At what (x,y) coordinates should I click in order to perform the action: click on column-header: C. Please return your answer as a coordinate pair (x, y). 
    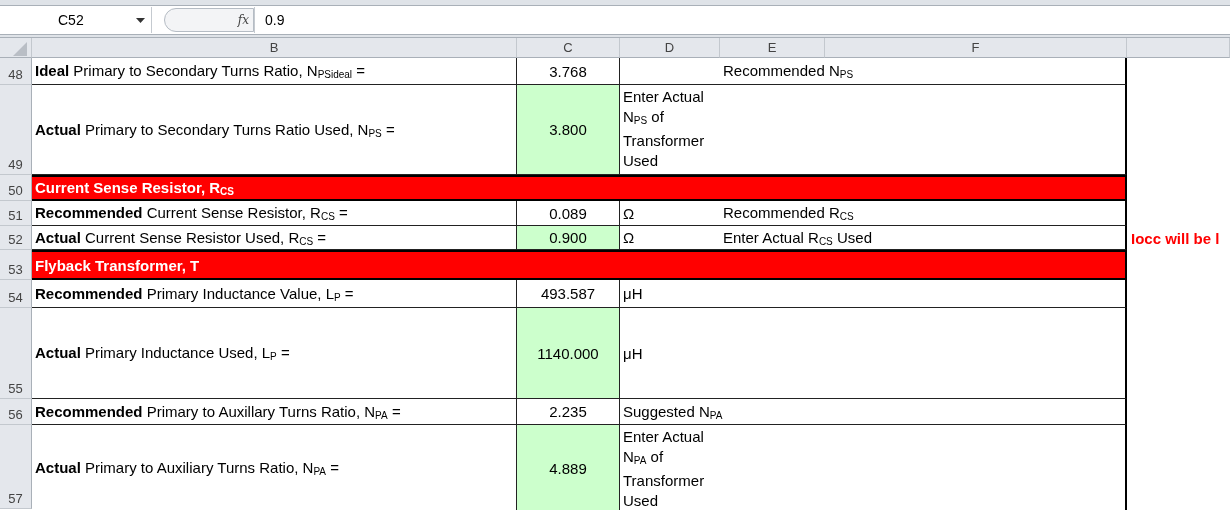
    Looking at the image, I should click on (568, 48).